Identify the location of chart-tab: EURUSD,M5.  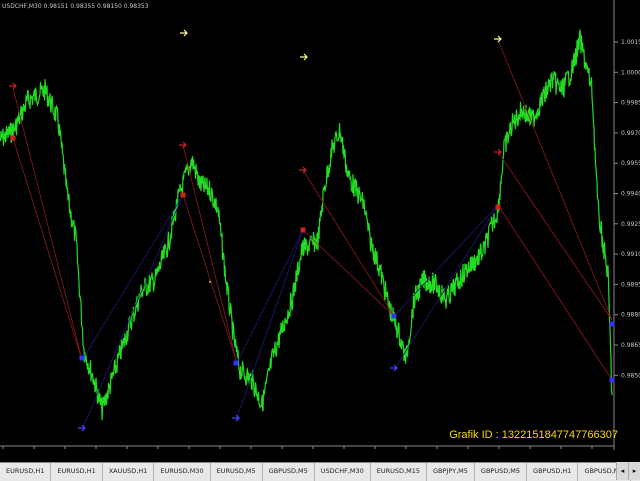
(237, 472).